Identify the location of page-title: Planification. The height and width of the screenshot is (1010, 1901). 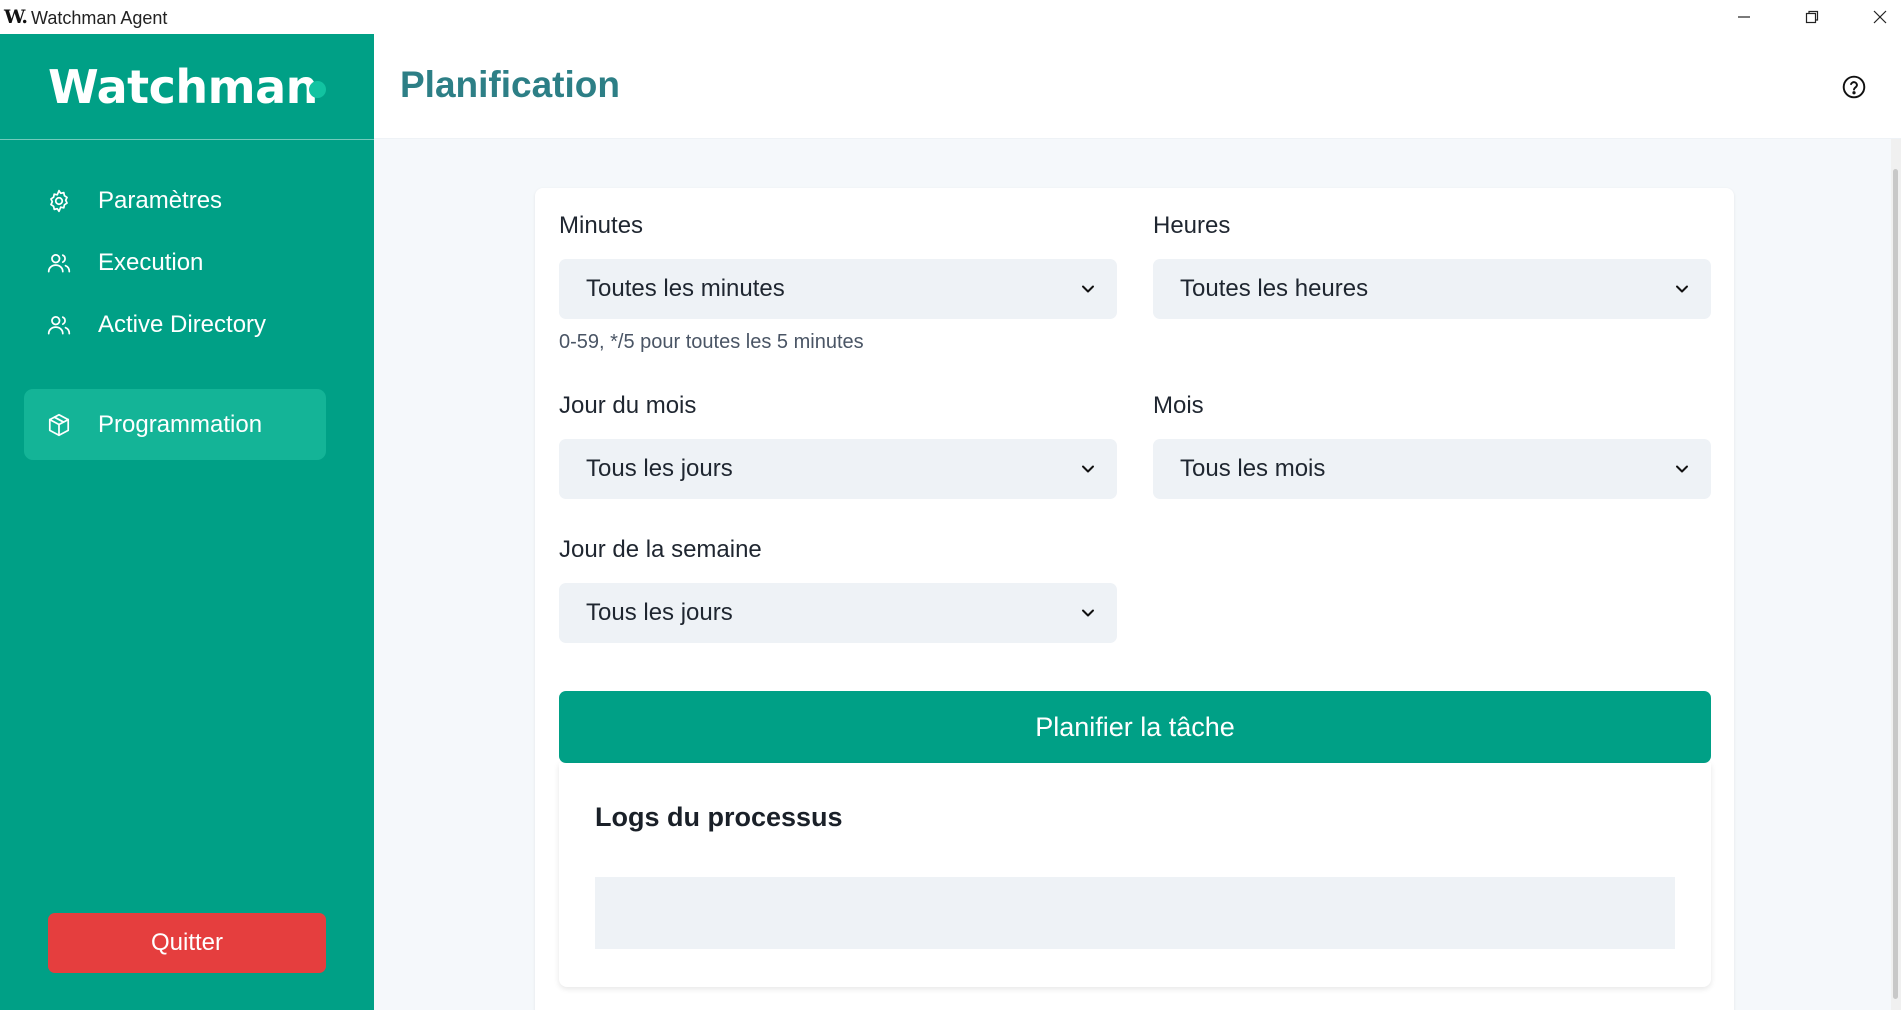
(510, 84).